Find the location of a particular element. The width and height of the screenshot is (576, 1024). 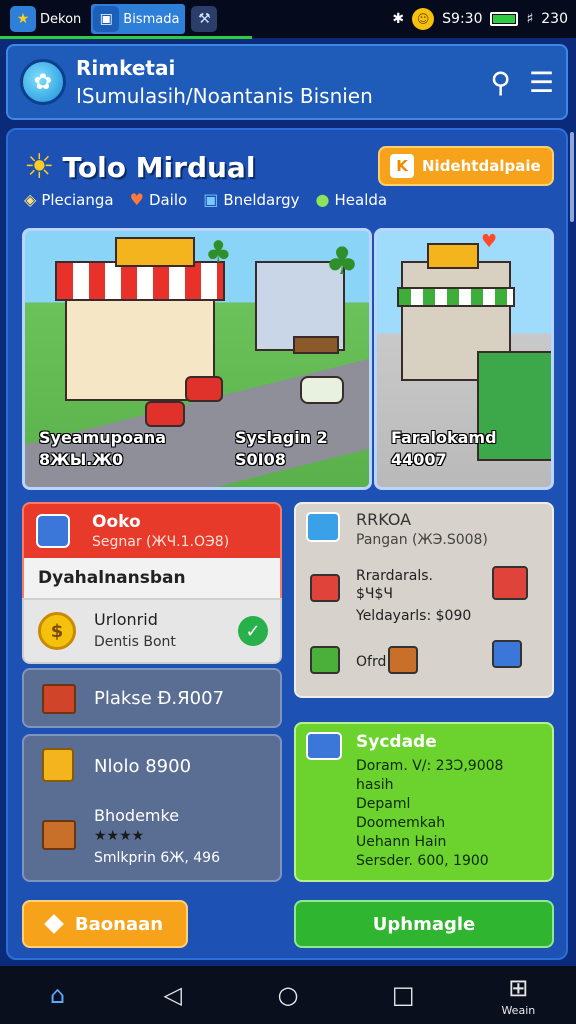

summary-line: Doram. V/: 23Ɔ,9008 is located at coordinates (430, 766).